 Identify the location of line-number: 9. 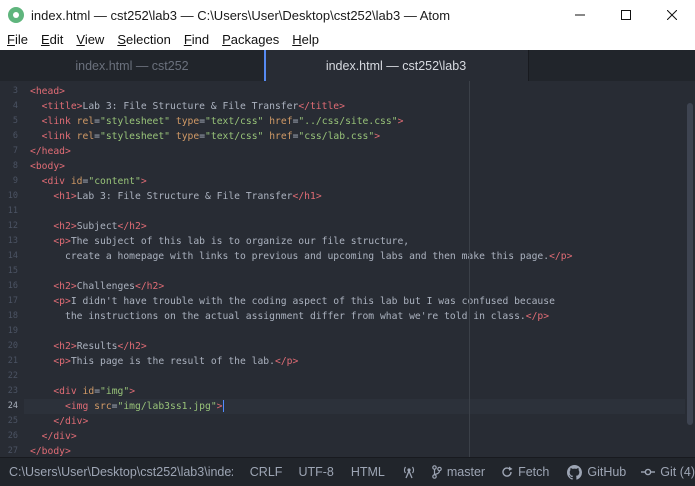
(15, 181).